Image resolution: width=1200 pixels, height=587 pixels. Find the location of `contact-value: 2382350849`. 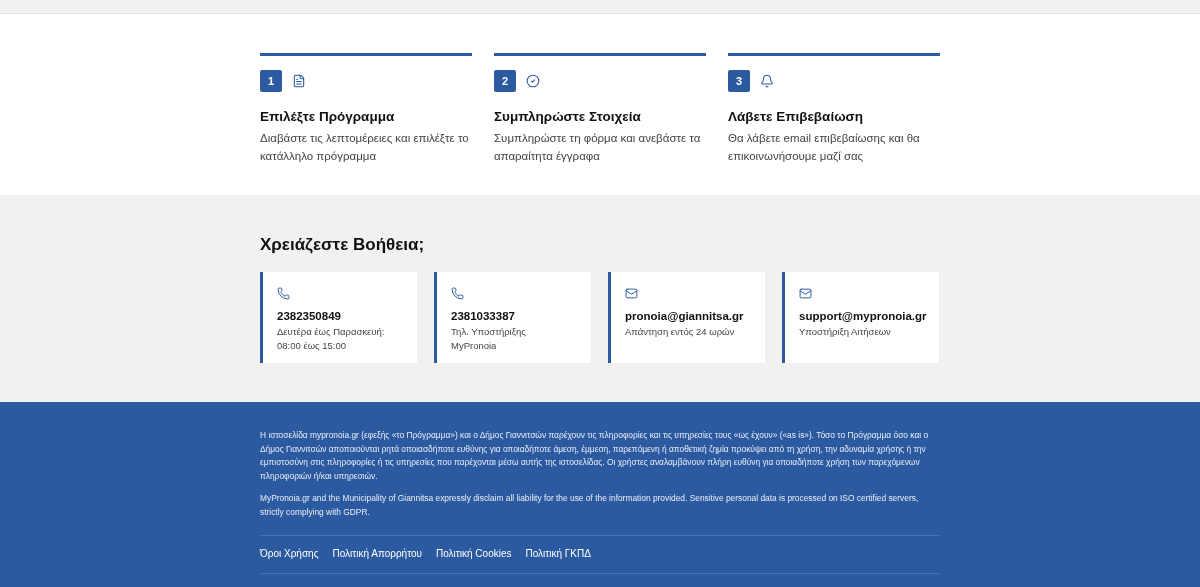

contact-value: 2382350849 is located at coordinates (309, 316).